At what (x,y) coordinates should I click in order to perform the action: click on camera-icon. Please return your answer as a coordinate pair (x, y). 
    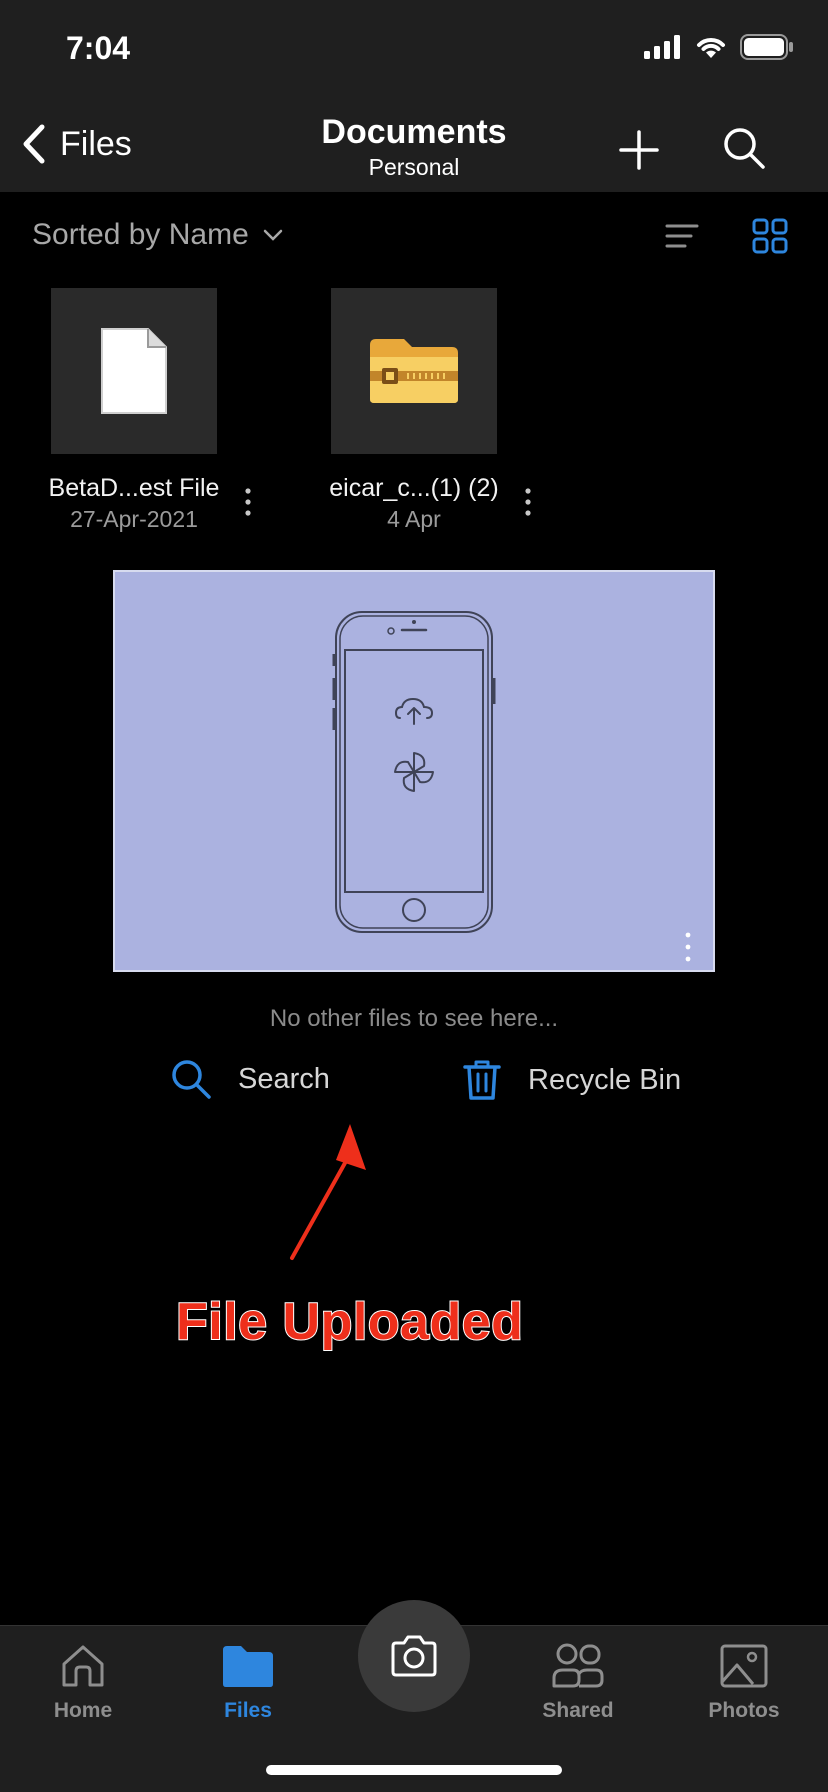
    Looking at the image, I should click on (414, 1656).